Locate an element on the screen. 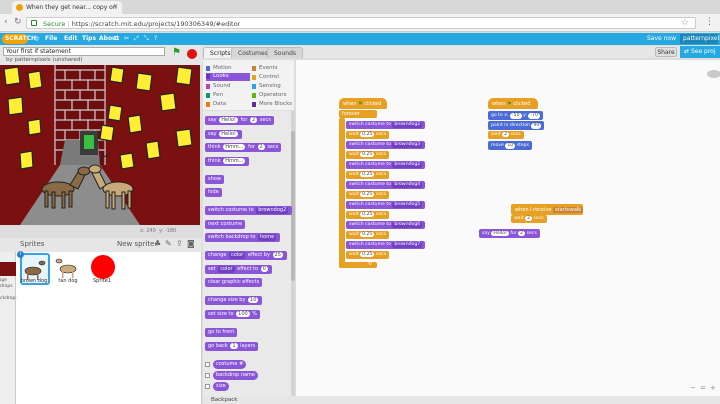 This screenshot has width=720, height=404. tan-dog-thumb-icon is located at coordinates (66, 268).